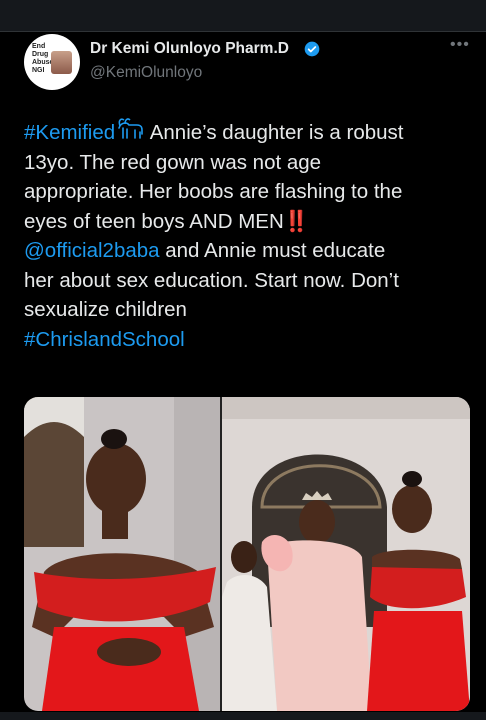  Describe the element at coordinates (205, 250) in the screenshot. I see `tweet-line: @official2baba and Annie must educate` at that location.